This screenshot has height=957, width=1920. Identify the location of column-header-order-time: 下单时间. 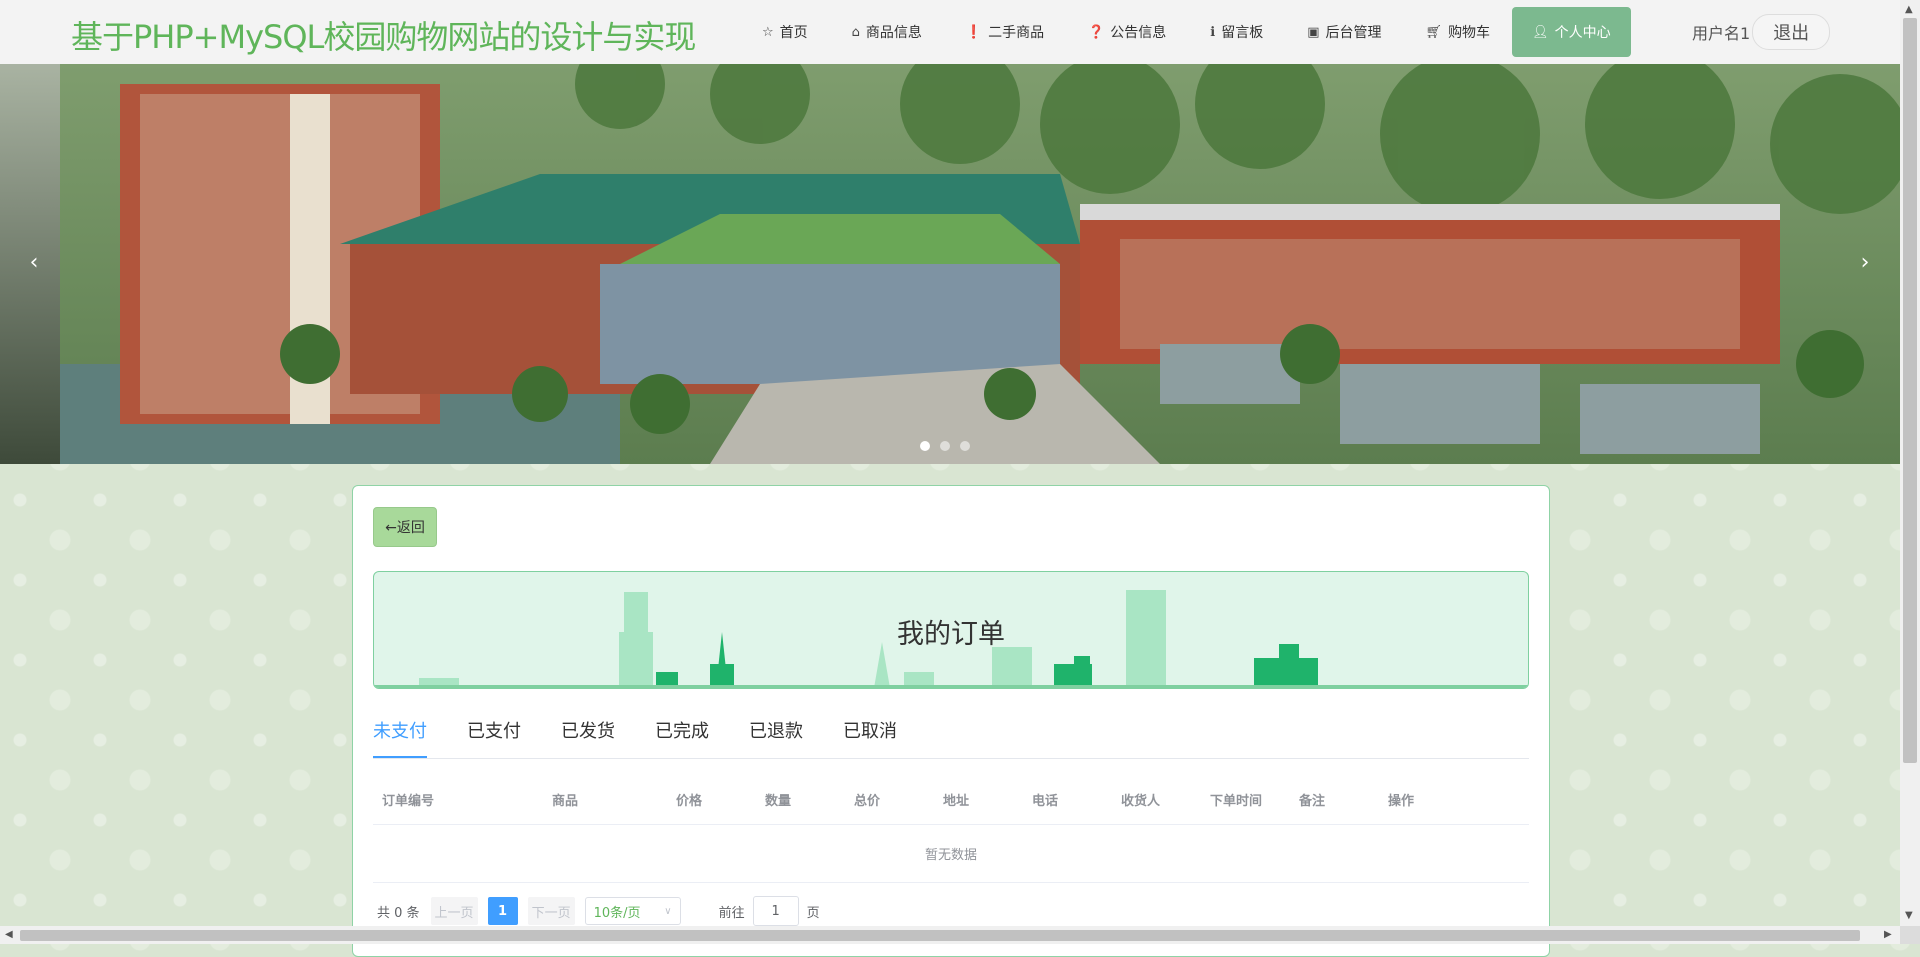
(1236, 801).